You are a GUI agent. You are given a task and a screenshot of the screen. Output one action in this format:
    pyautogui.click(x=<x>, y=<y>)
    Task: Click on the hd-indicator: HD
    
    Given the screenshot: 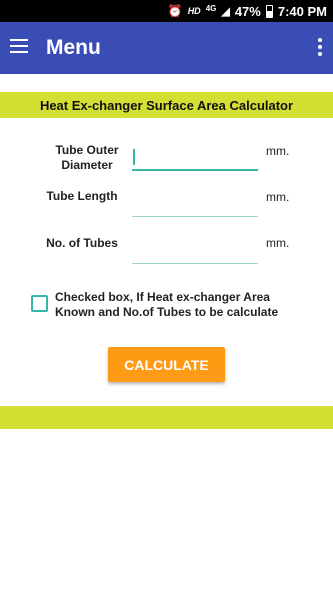 What is the action you would take?
    pyautogui.click(x=194, y=11)
    